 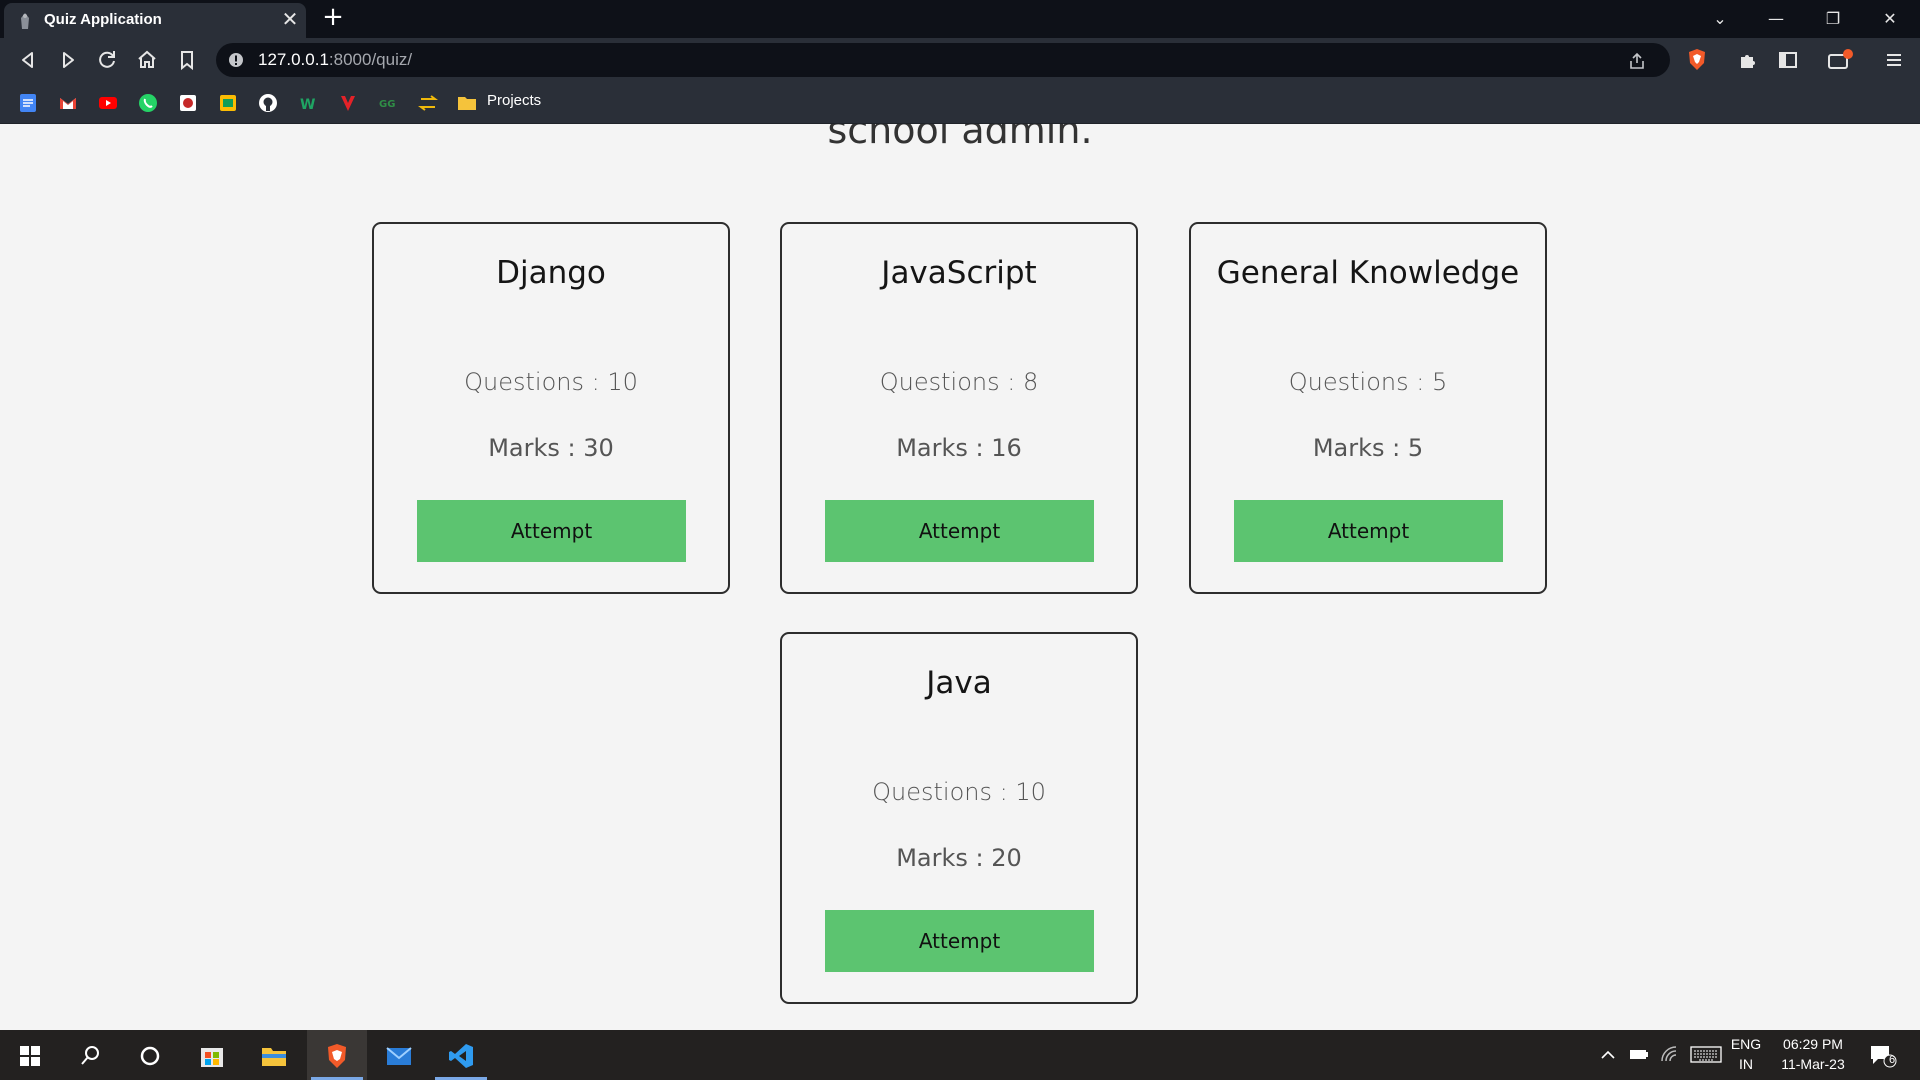 I want to click on geeksforgeeks-icon: GG, so click(x=388, y=103).